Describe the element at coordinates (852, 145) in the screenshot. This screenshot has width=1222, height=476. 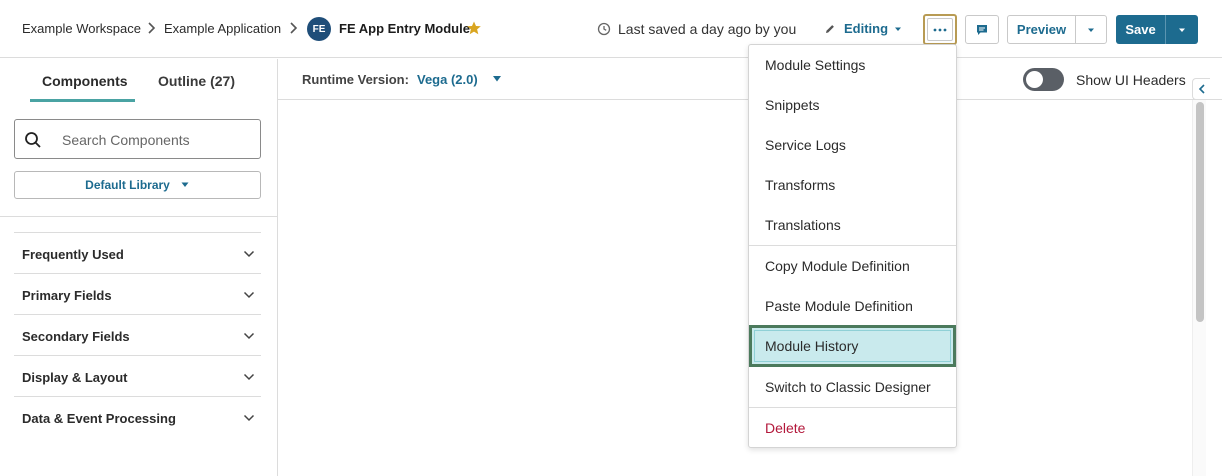
I see `menu-item-service-logs: Service Logs` at that location.